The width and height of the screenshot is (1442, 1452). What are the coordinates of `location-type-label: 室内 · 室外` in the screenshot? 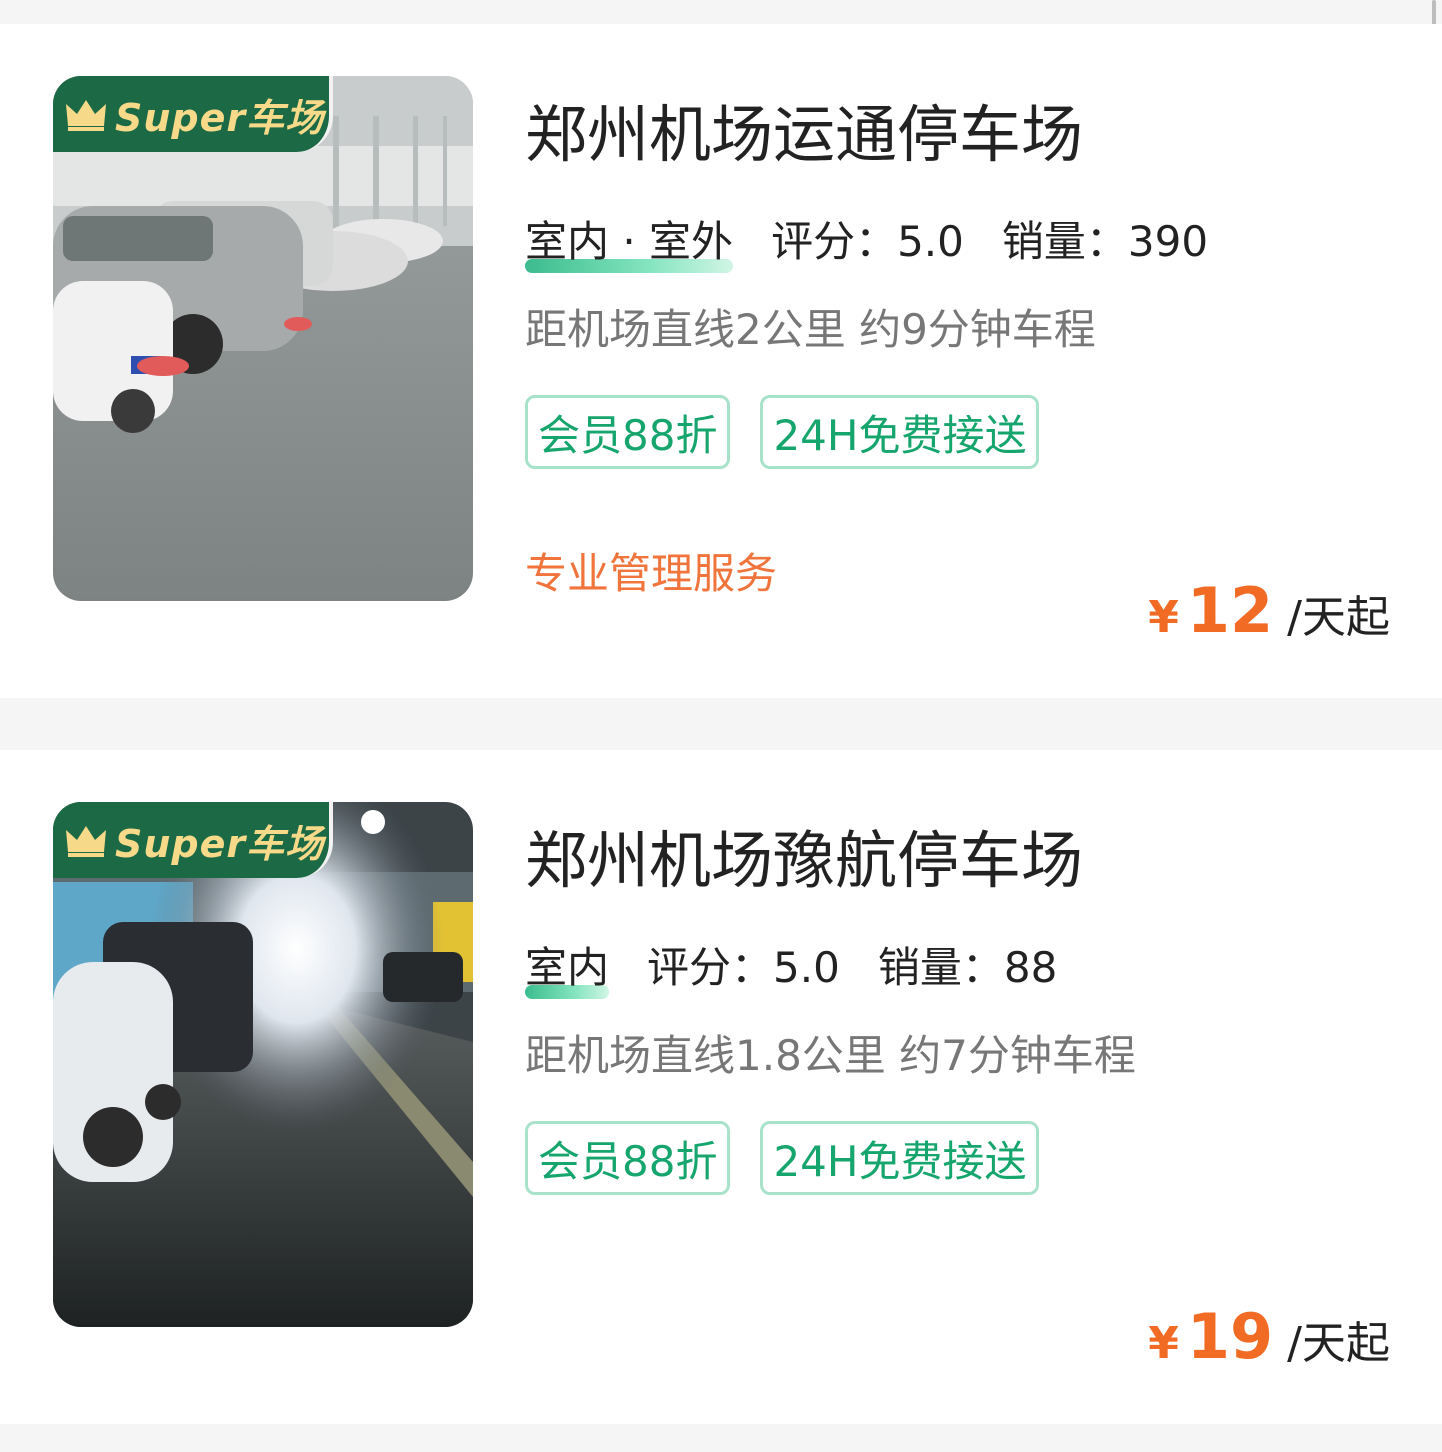 It's located at (629, 241).